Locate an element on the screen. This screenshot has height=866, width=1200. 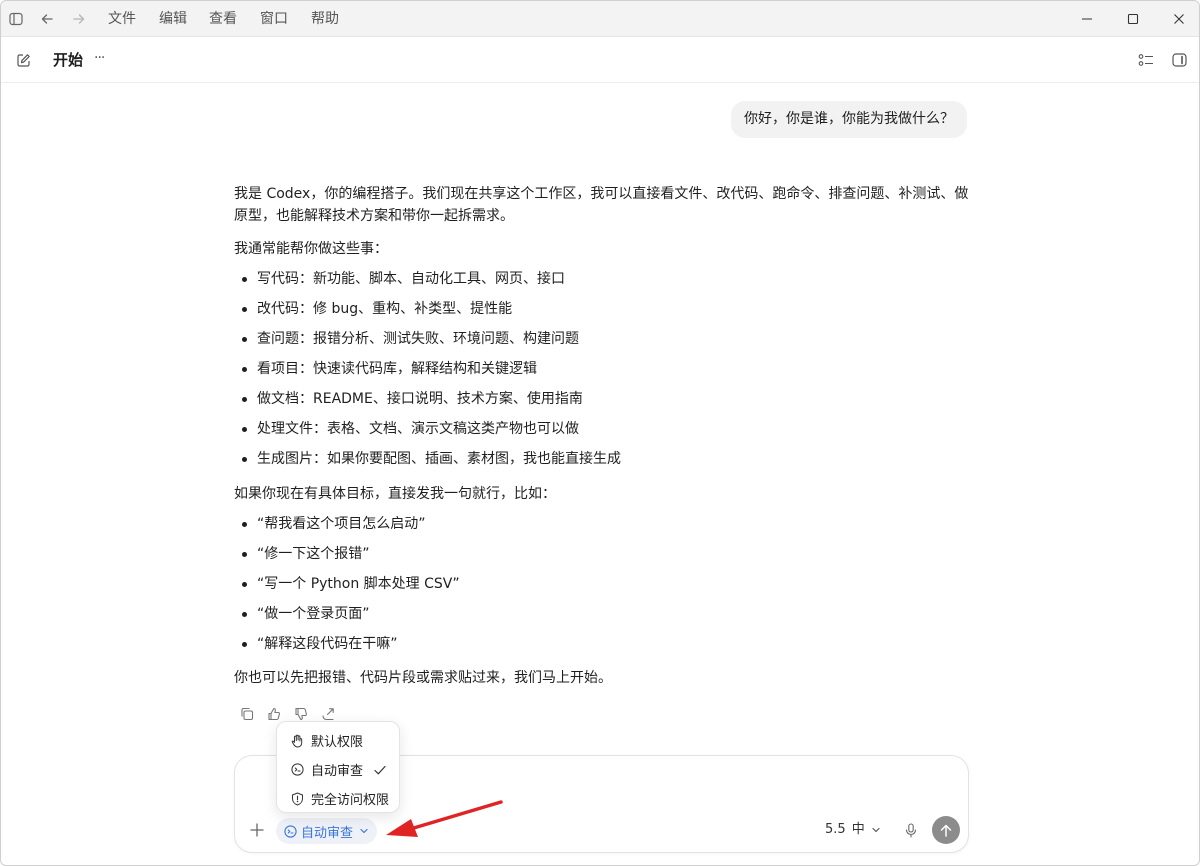
minimize-icon is located at coordinates (1087, 19).